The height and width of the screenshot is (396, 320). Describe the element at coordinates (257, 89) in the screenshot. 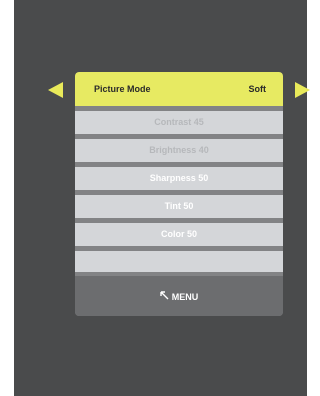

I see `picture-mode-value: Soft` at that location.